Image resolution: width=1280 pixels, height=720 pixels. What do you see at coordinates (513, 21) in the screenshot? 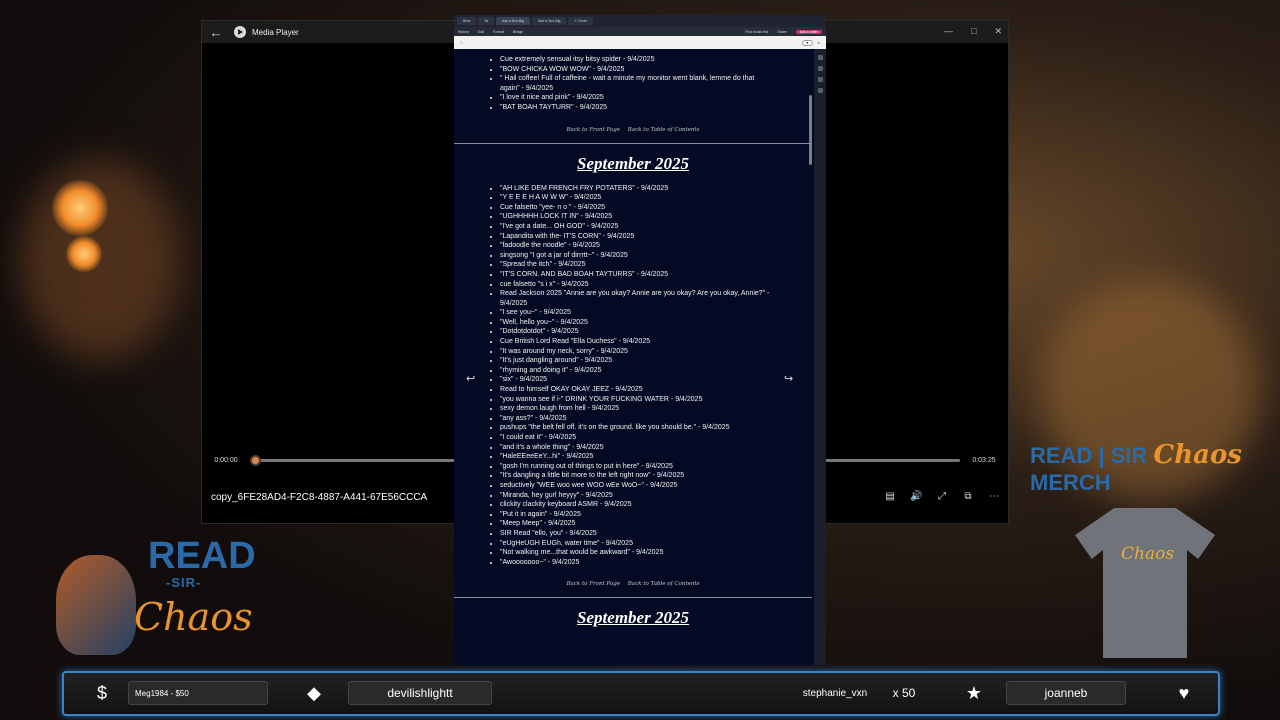
I see `browser-tab-active: Ask a Sco-Blg` at bounding box center [513, 21].